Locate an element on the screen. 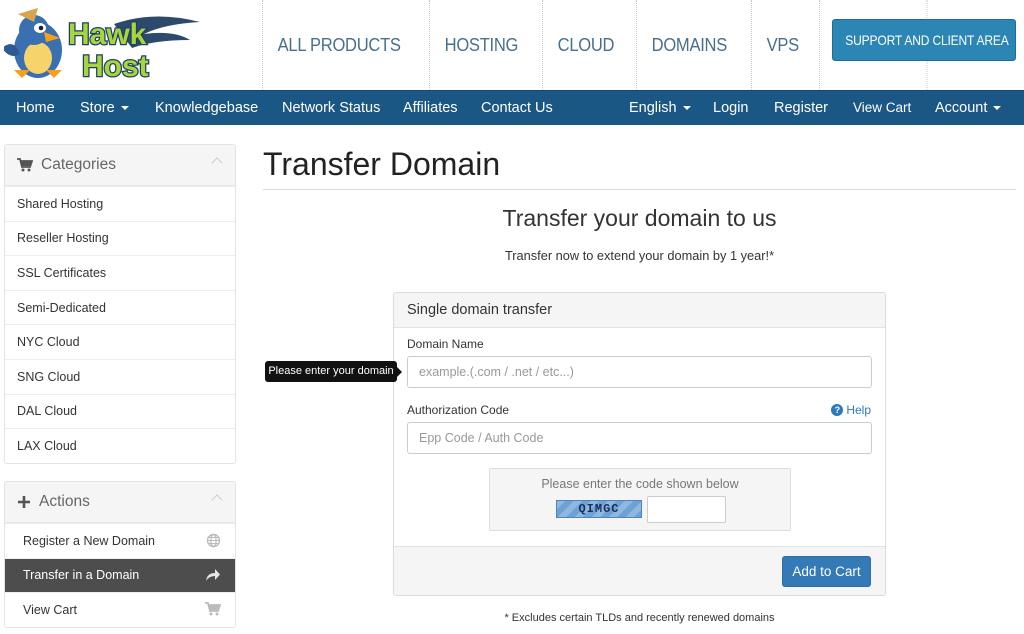 Image resolution: width=1024 pixels, height=634 pixels. category-item-shared-hosting: Shared Hosting is located at coordinates (120, 203).